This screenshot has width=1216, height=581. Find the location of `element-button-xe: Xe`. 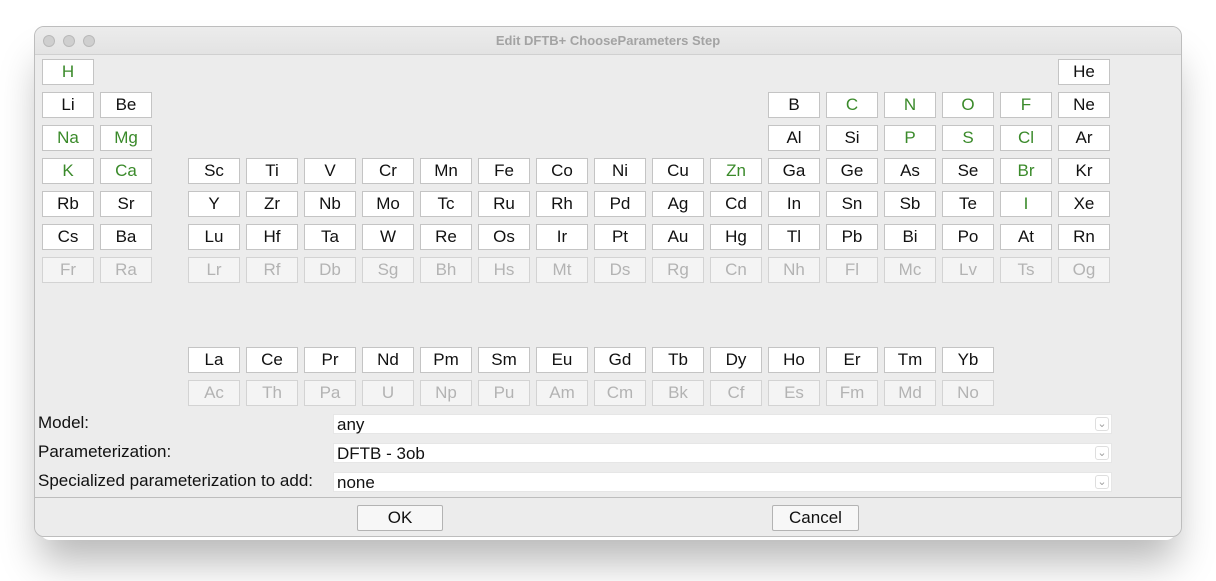

element-button-xe: Xe is located at coordinates (1084, 204).